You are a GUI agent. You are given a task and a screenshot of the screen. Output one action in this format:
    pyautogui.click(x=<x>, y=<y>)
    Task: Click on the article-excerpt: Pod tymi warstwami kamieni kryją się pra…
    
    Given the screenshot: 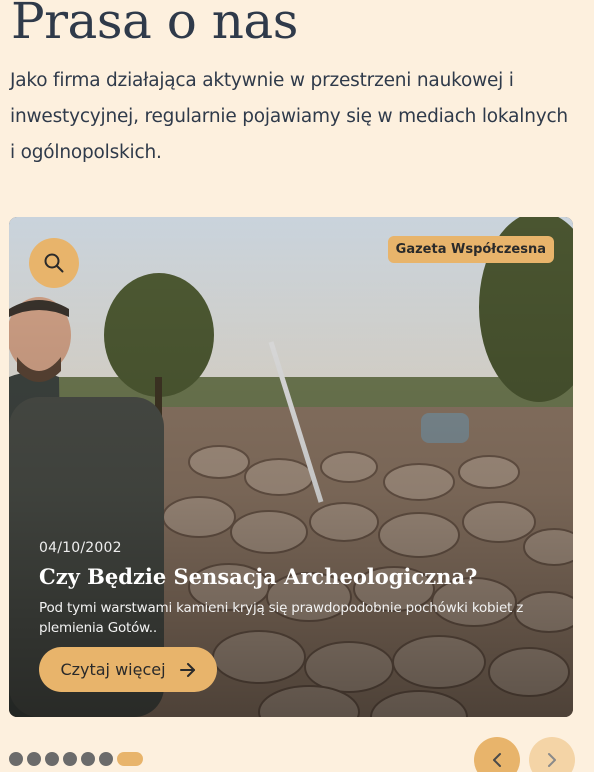 What is the action you would take?
    pyautogui.click(x=281, y=618)
    